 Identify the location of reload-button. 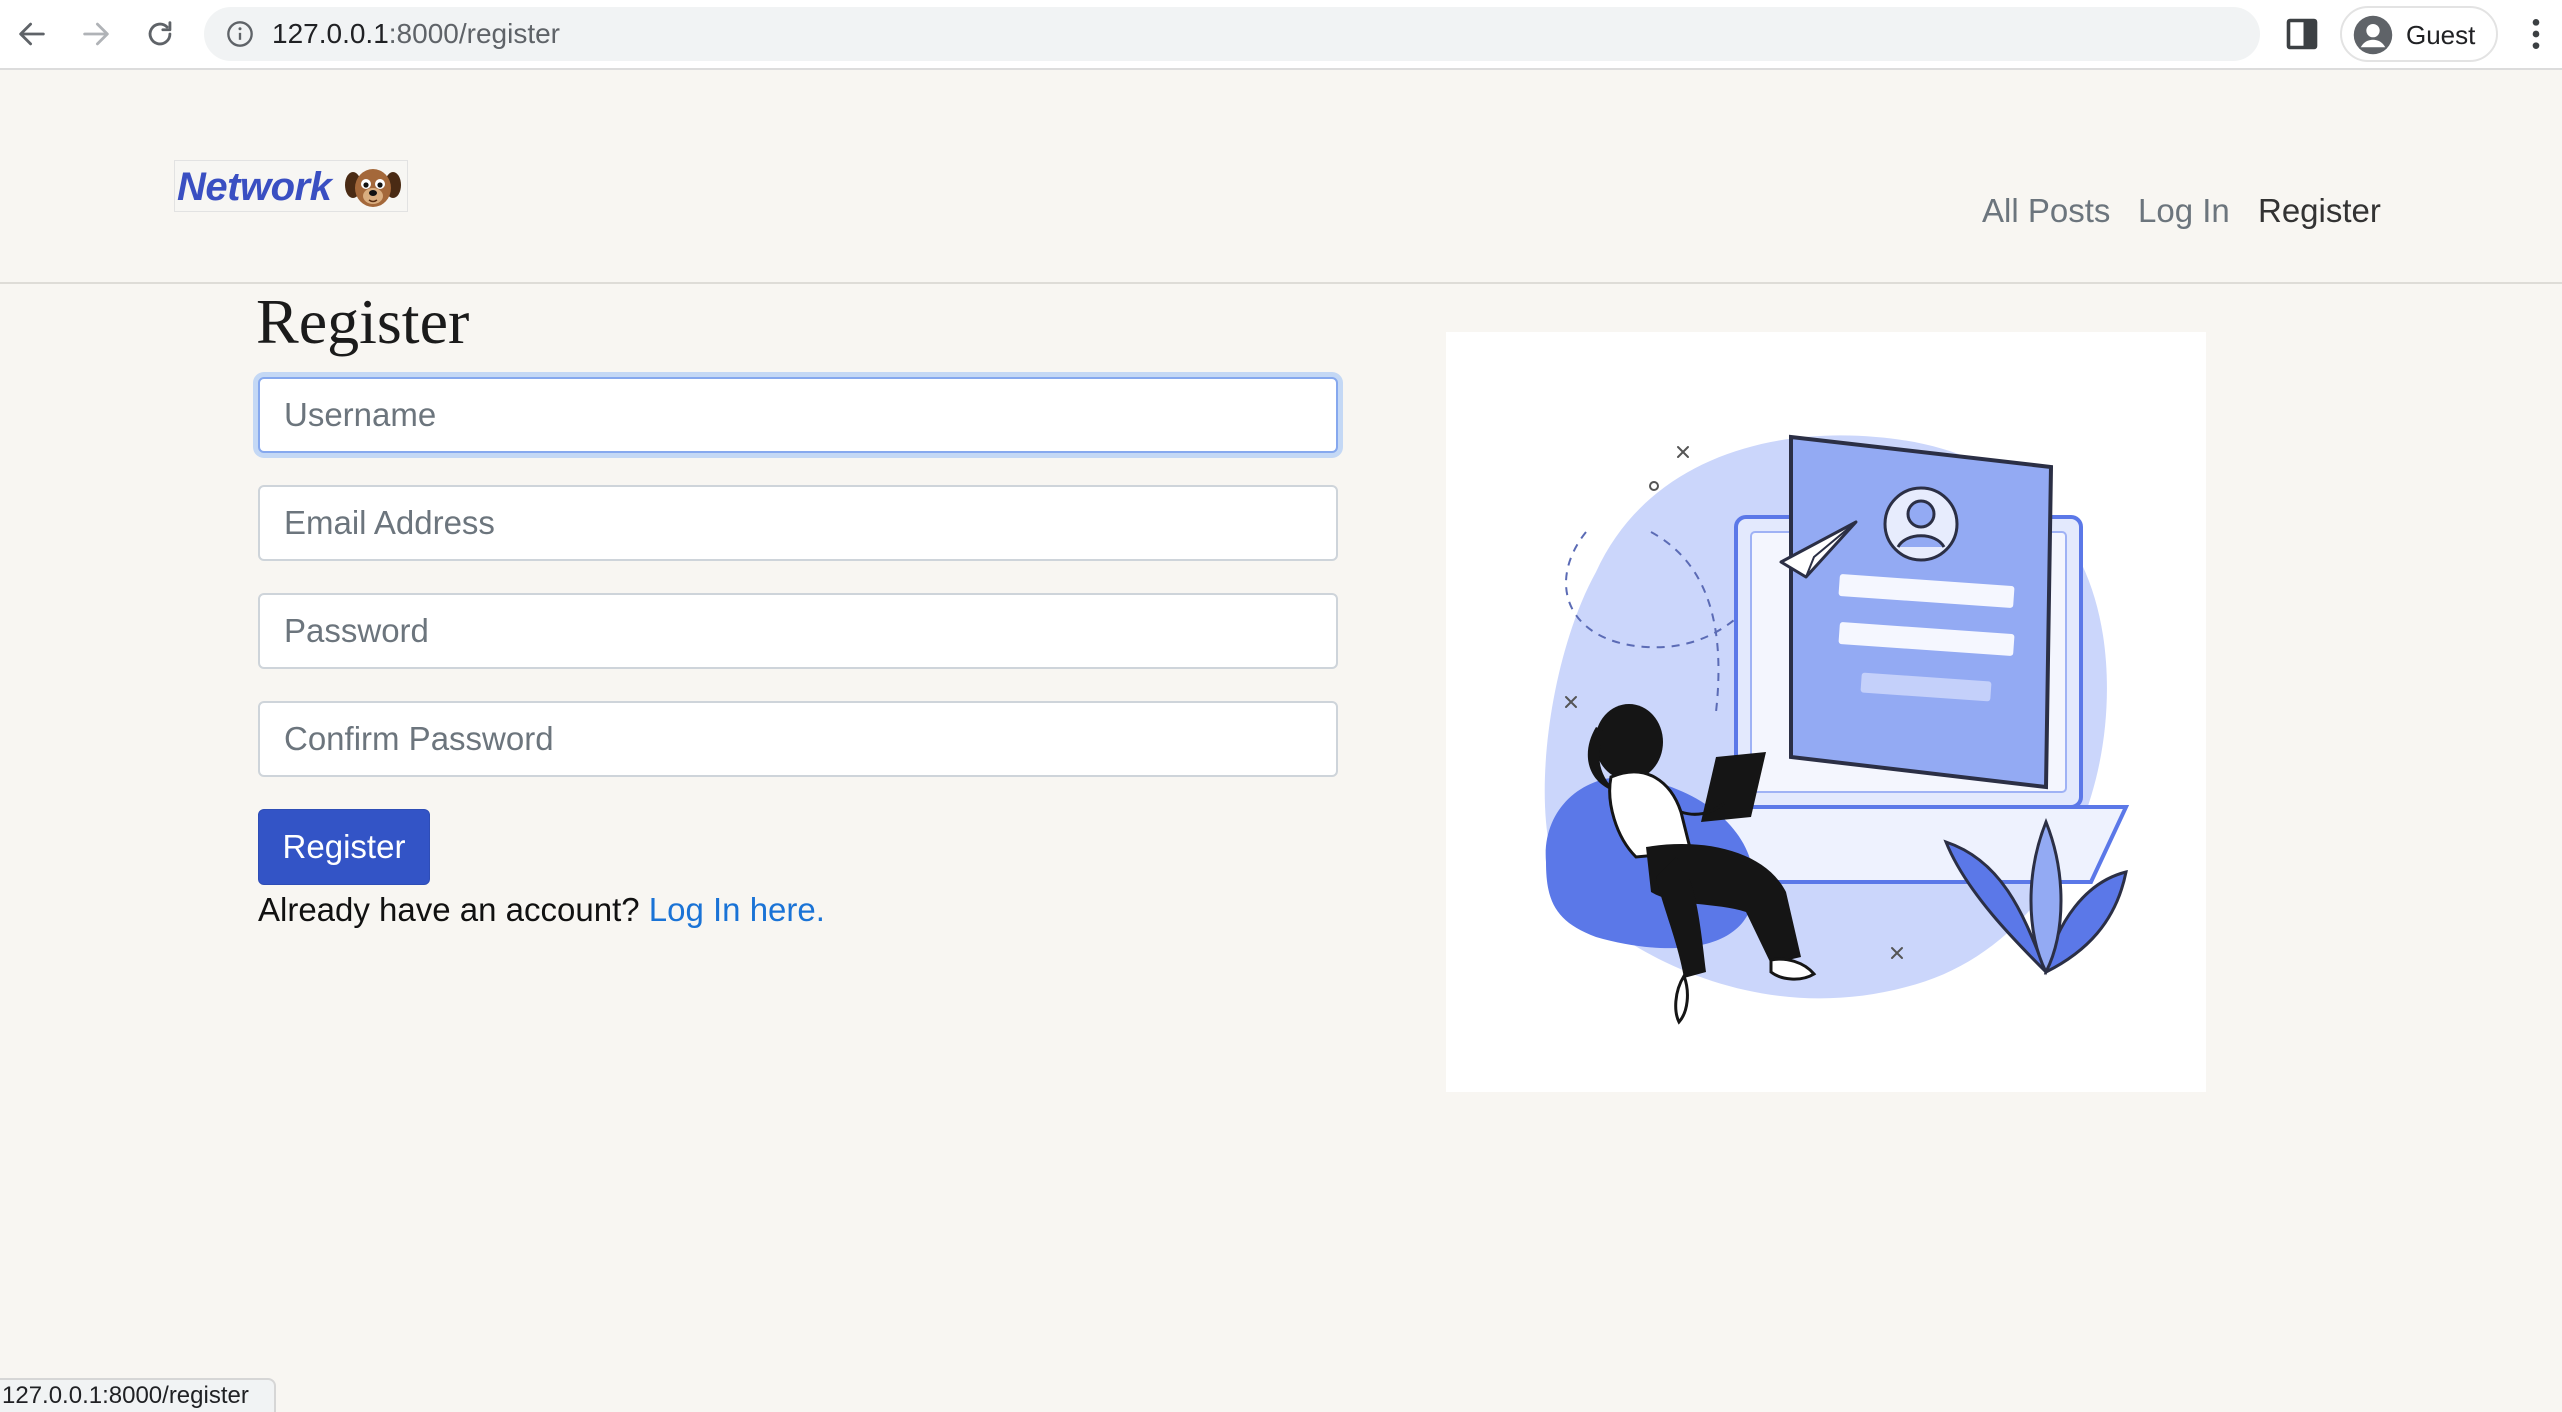
(160, 34).